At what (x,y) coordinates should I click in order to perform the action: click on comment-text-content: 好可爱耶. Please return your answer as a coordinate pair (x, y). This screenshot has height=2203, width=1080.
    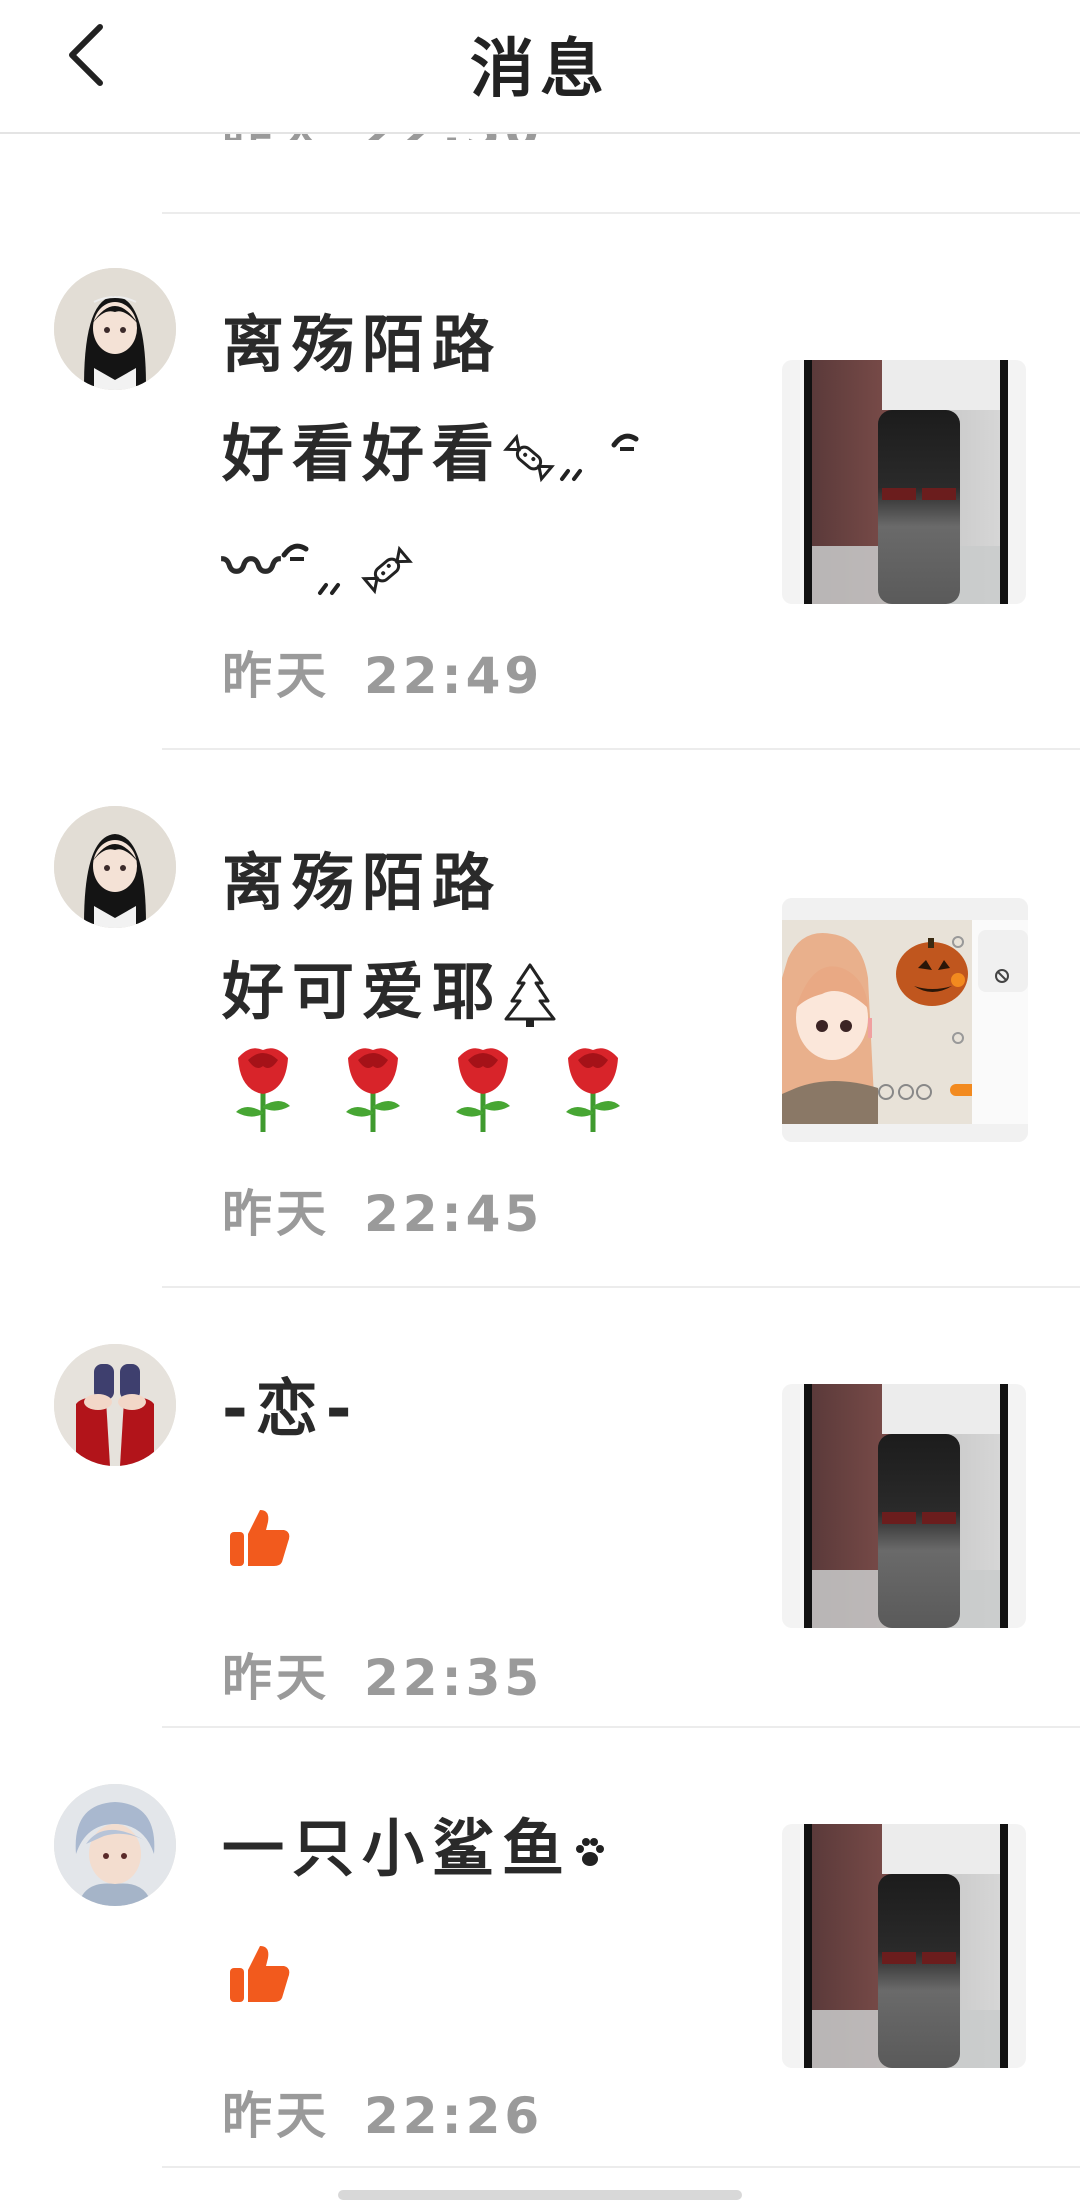
    Looking at the image, I should click on (362, 991).